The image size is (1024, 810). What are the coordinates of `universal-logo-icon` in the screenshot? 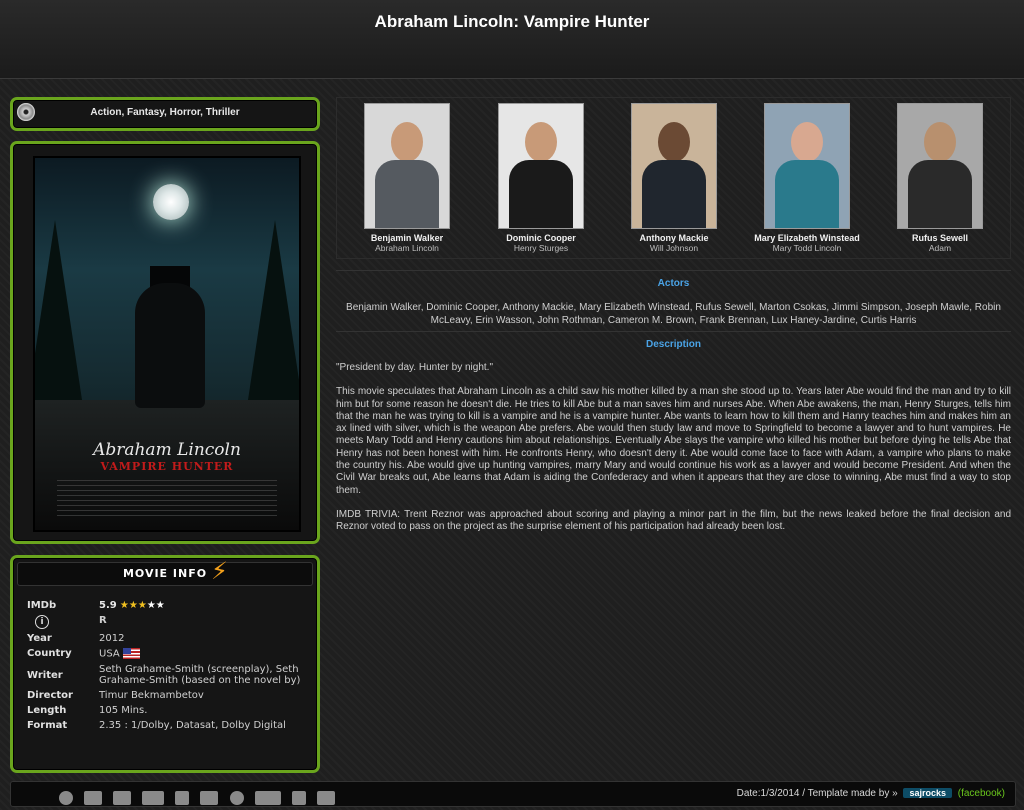 It's located at (236, 797).